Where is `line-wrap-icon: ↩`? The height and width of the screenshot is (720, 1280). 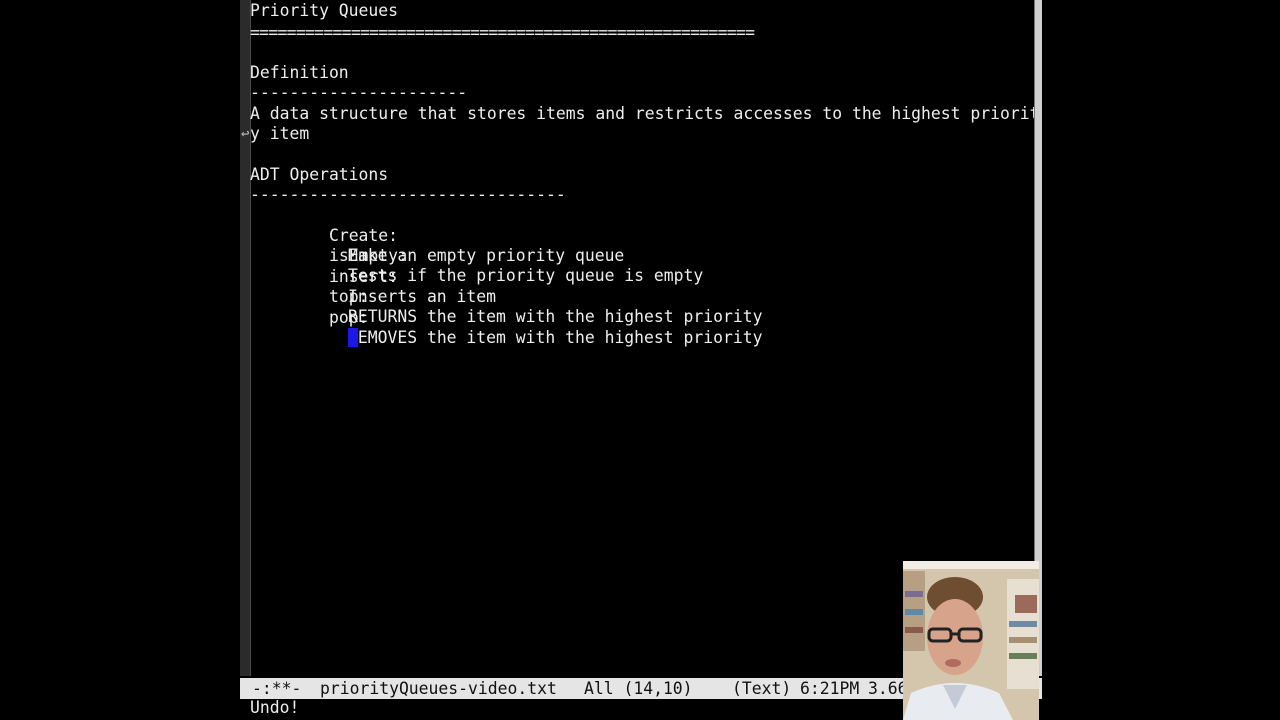
line-wrap-icon: ↩ is located at coordinates (245, 134).